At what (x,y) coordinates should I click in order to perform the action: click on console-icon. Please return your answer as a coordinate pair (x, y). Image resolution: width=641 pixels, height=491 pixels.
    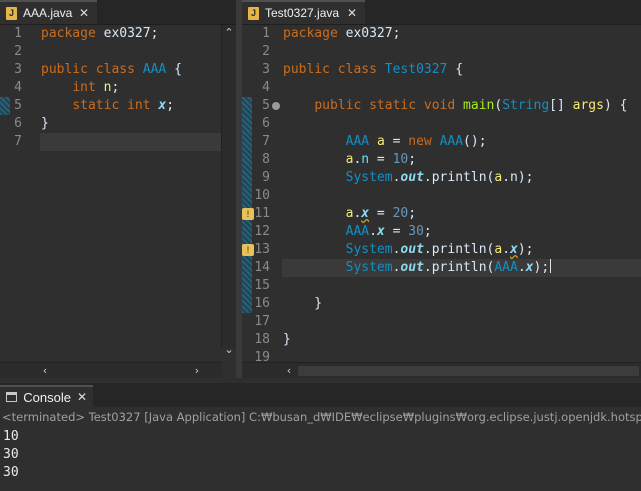
    Looking at the image, I should click on (12, 397).